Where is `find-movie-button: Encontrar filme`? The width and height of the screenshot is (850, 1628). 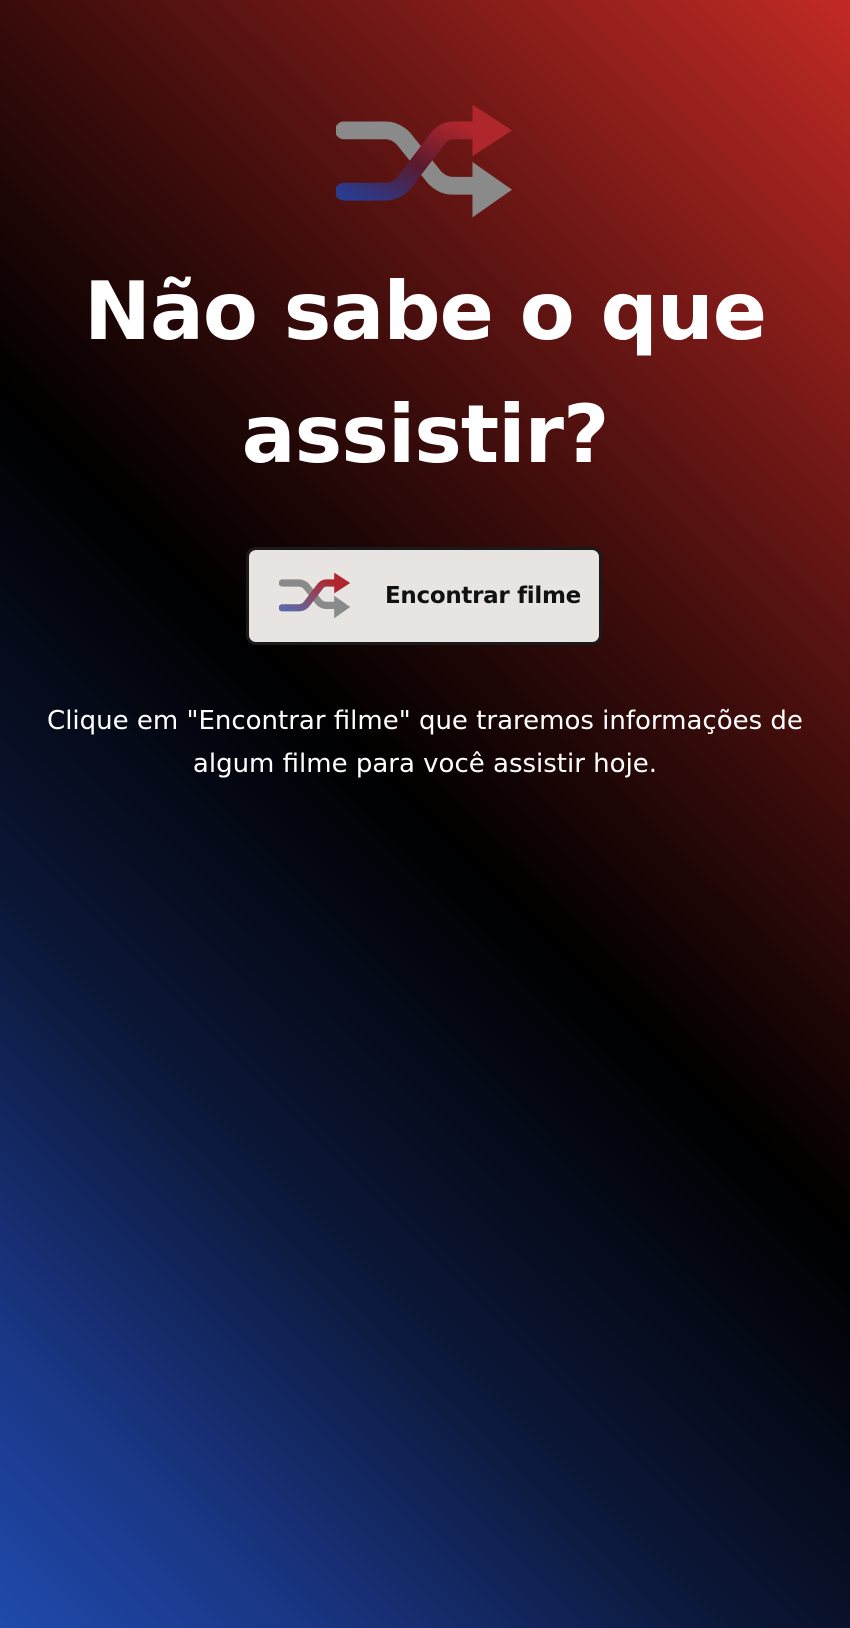
find-movie-button: Encontrar filme is located at coordinates (424, 596).